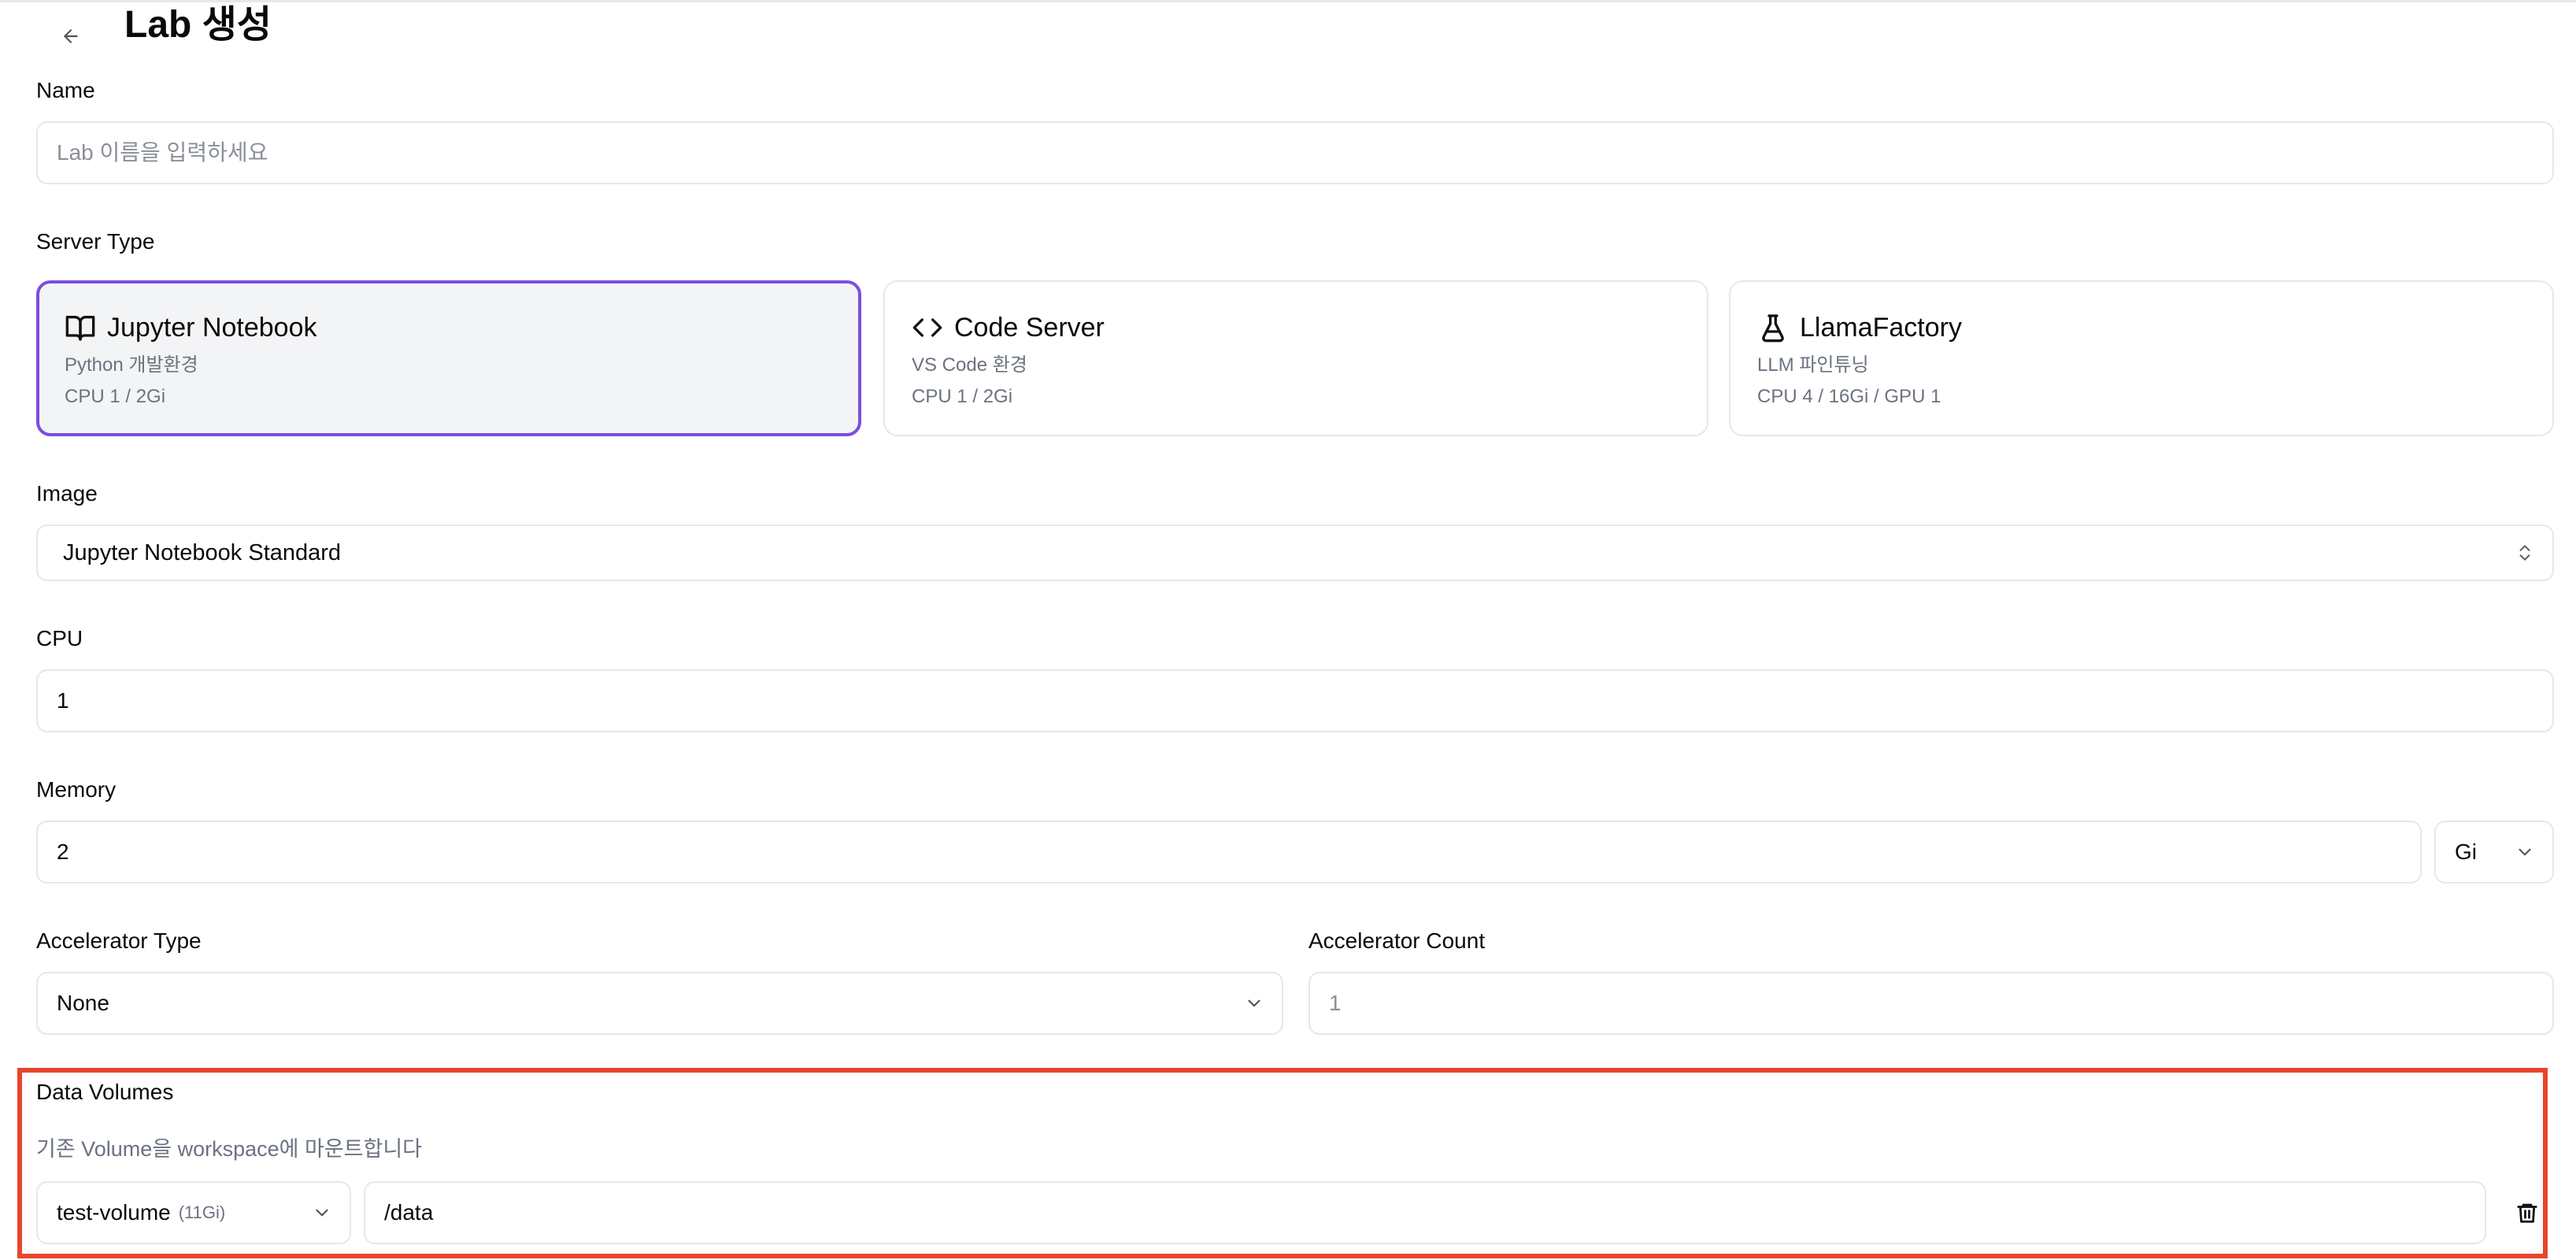  I want to click on delete-volume-button, so click(2527, 1212).